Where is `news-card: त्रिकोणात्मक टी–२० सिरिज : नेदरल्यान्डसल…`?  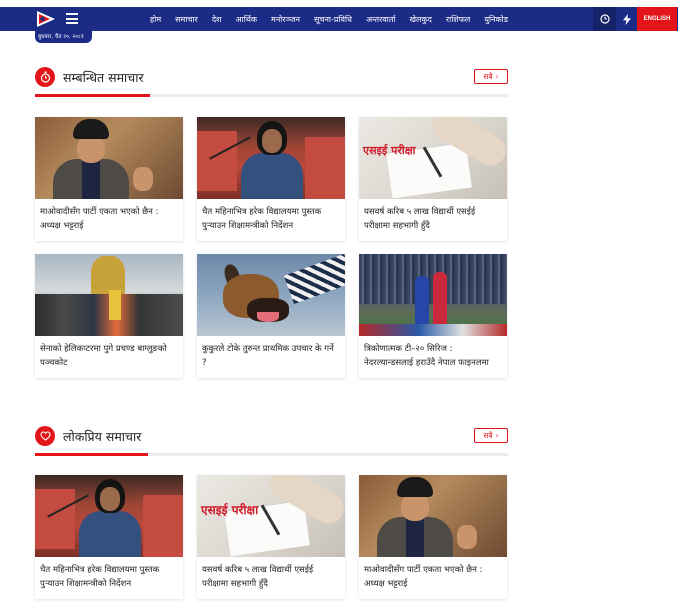 news-card: त्रिकोणात्मक टी–२० सिरिज : नेदरल्यान्डसल… is located at coordinates (433, 316).